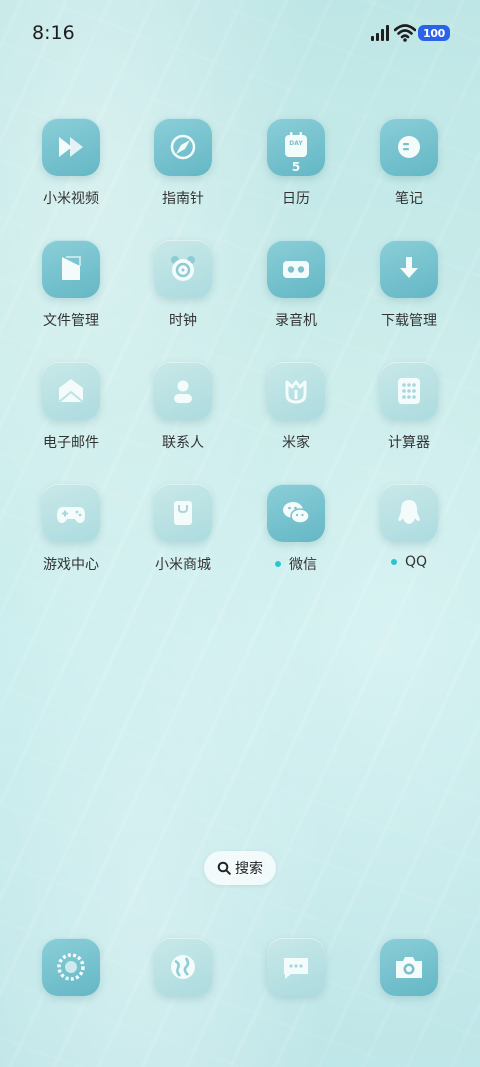 Image resolution: width=480 pixels, height=1067 pixels. I want to click on signal-icon, so click(380, 33).